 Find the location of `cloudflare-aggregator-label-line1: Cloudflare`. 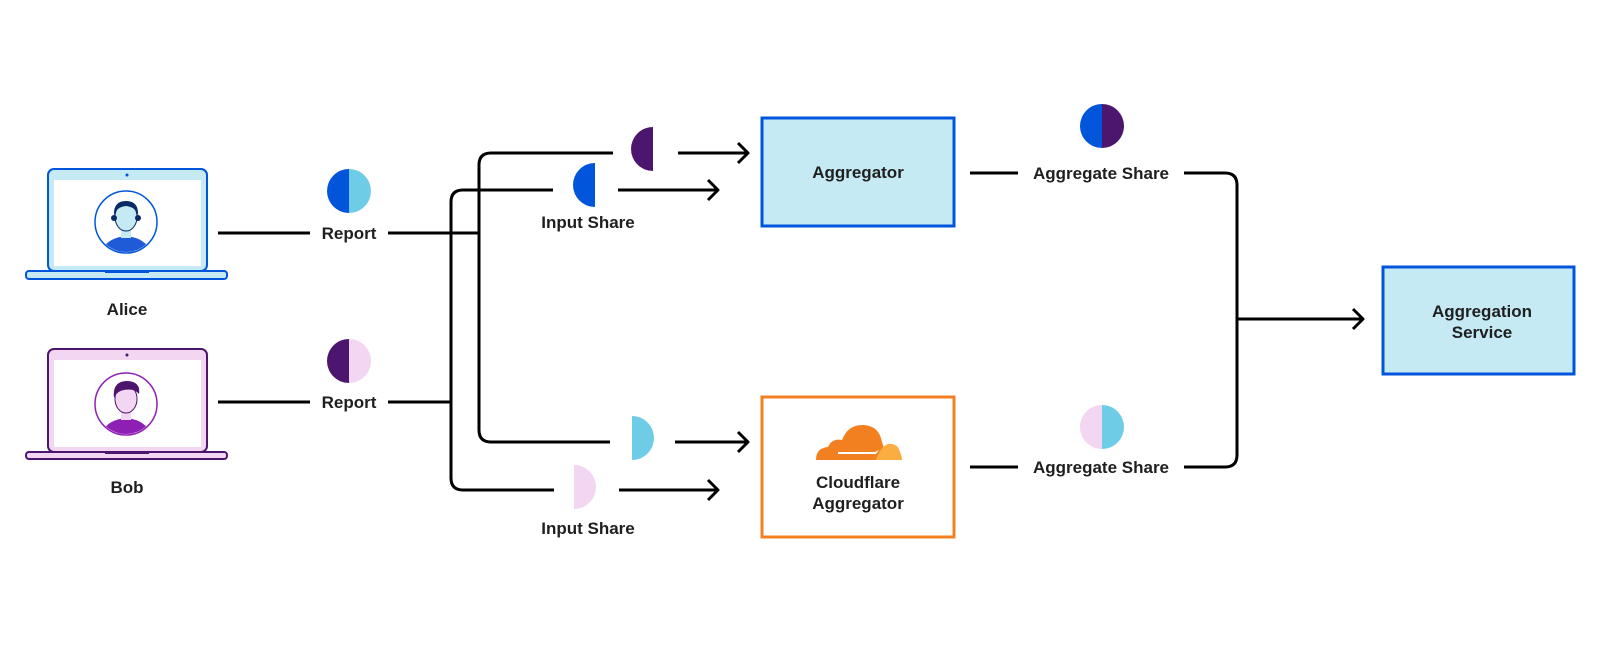

cloudflare-aggregator-label-line1: Cloudflare is located at coordinates (858, 482).